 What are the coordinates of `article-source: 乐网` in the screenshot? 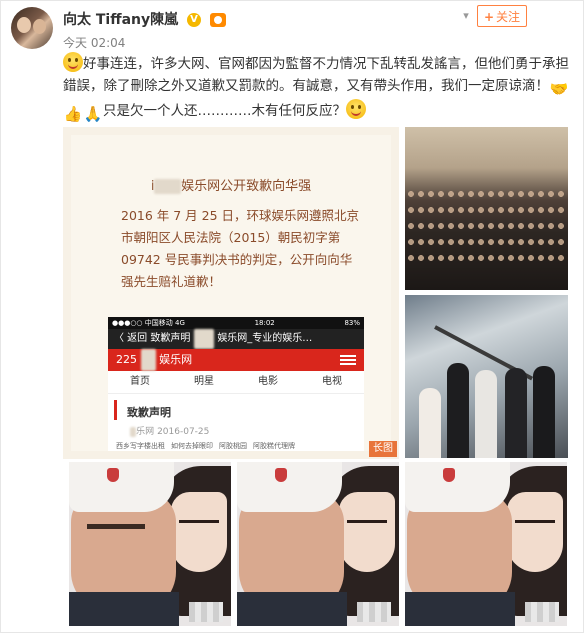 It's located at (145, 432).